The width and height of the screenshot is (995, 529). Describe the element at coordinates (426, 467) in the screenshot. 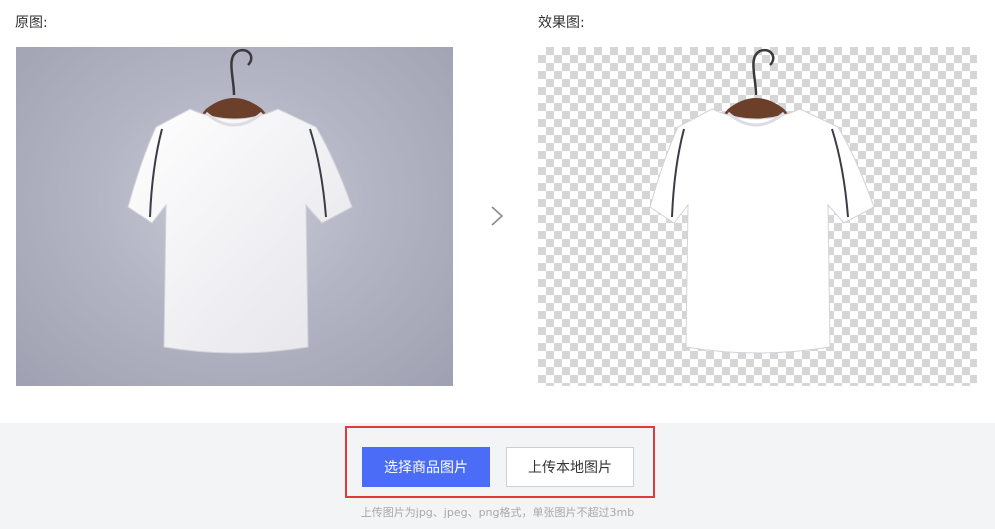

I see `select-product-image-button: 选择商品图片` at that location.